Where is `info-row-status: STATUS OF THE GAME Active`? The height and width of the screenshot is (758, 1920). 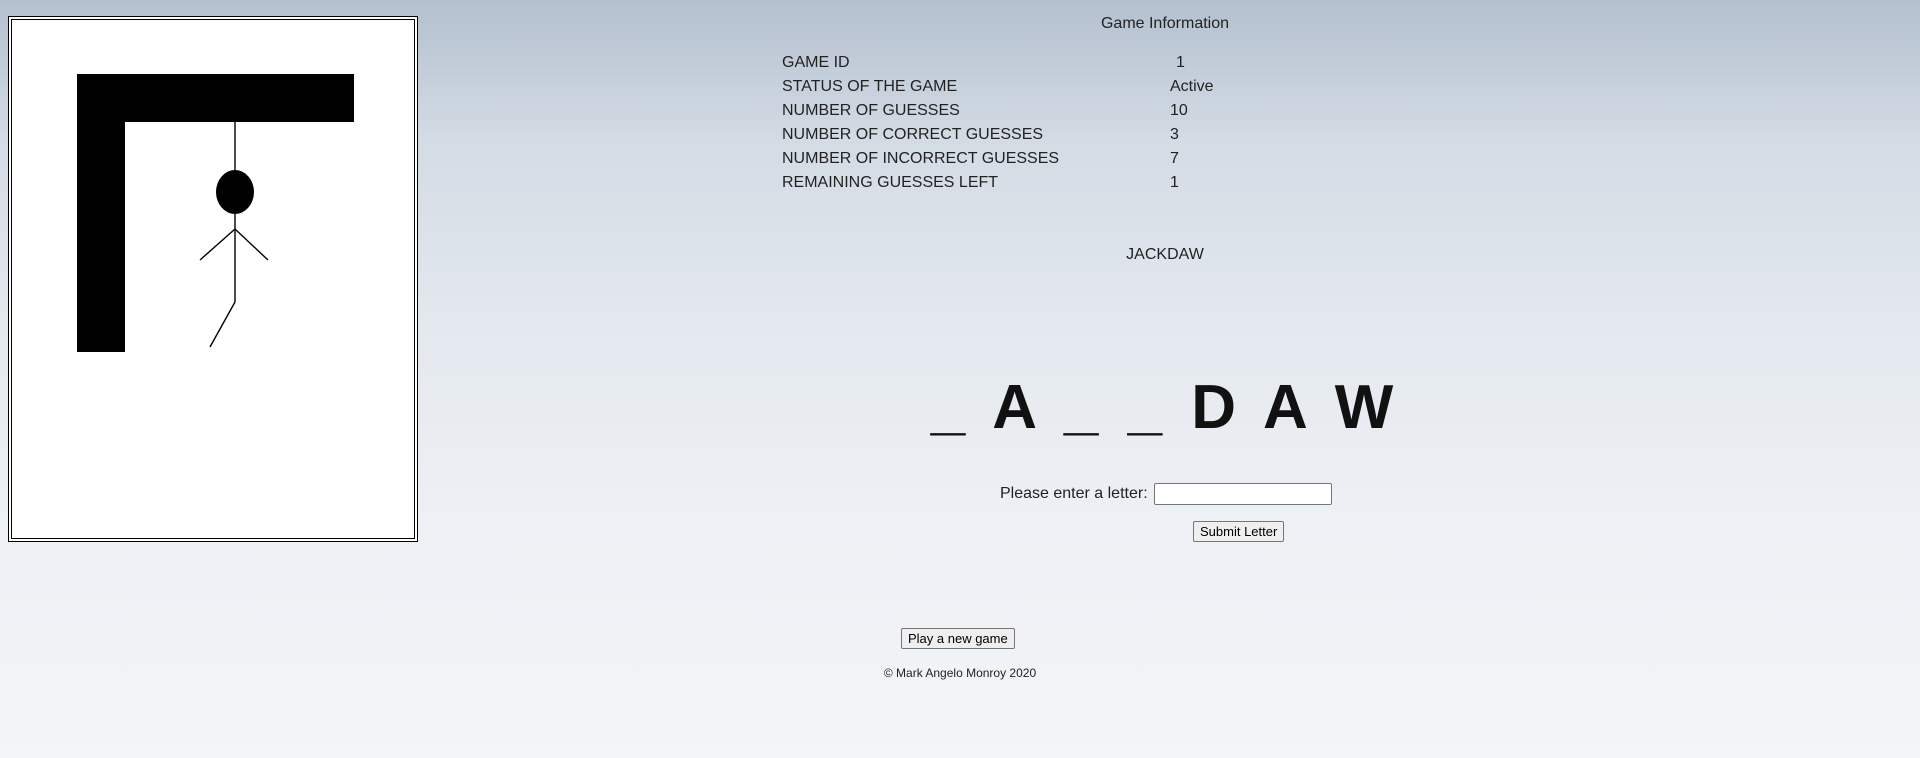
info-row-status: STATUS OF THE GAME Active is located at coordinates (1019, 87).